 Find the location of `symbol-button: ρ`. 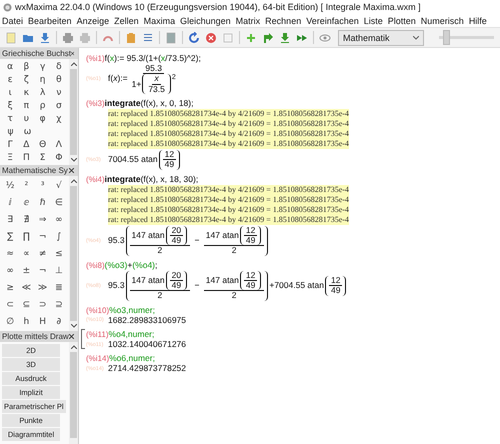

symbol-button: ρ is located at coordinates (42, 105).